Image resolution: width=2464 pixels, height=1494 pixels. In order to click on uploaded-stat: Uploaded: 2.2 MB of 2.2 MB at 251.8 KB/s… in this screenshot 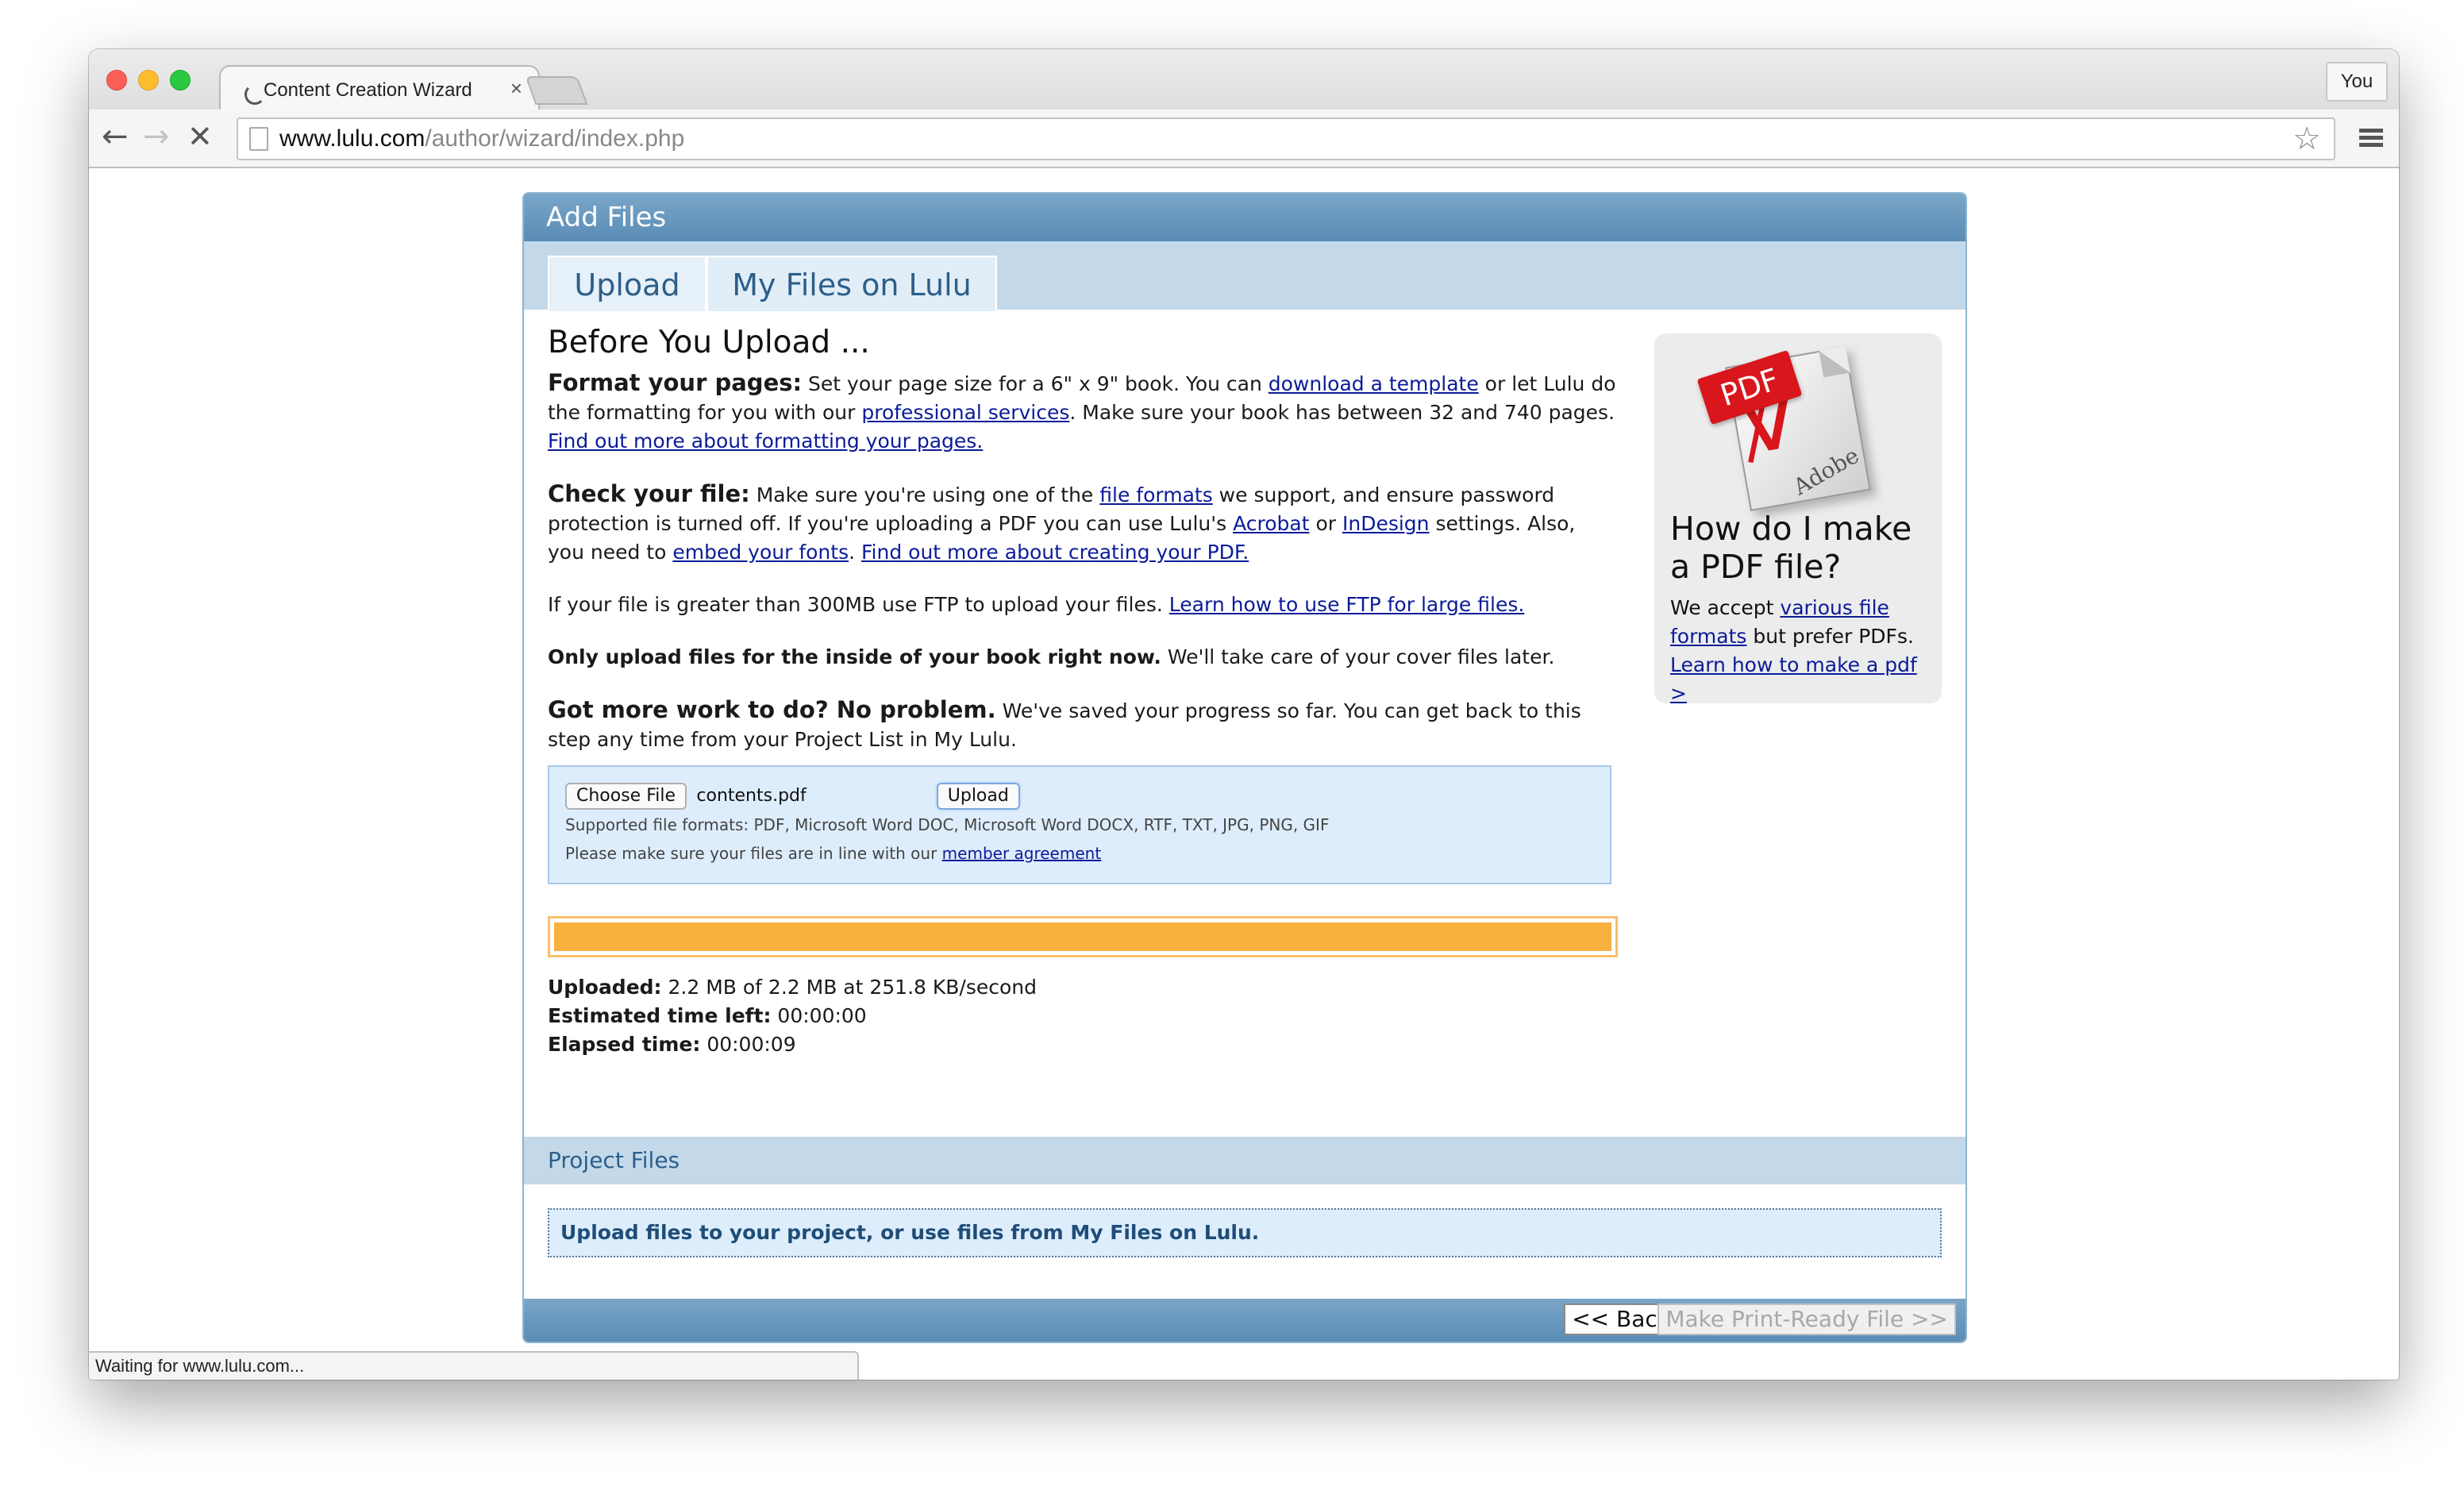, I will do `click(793, 987)`.